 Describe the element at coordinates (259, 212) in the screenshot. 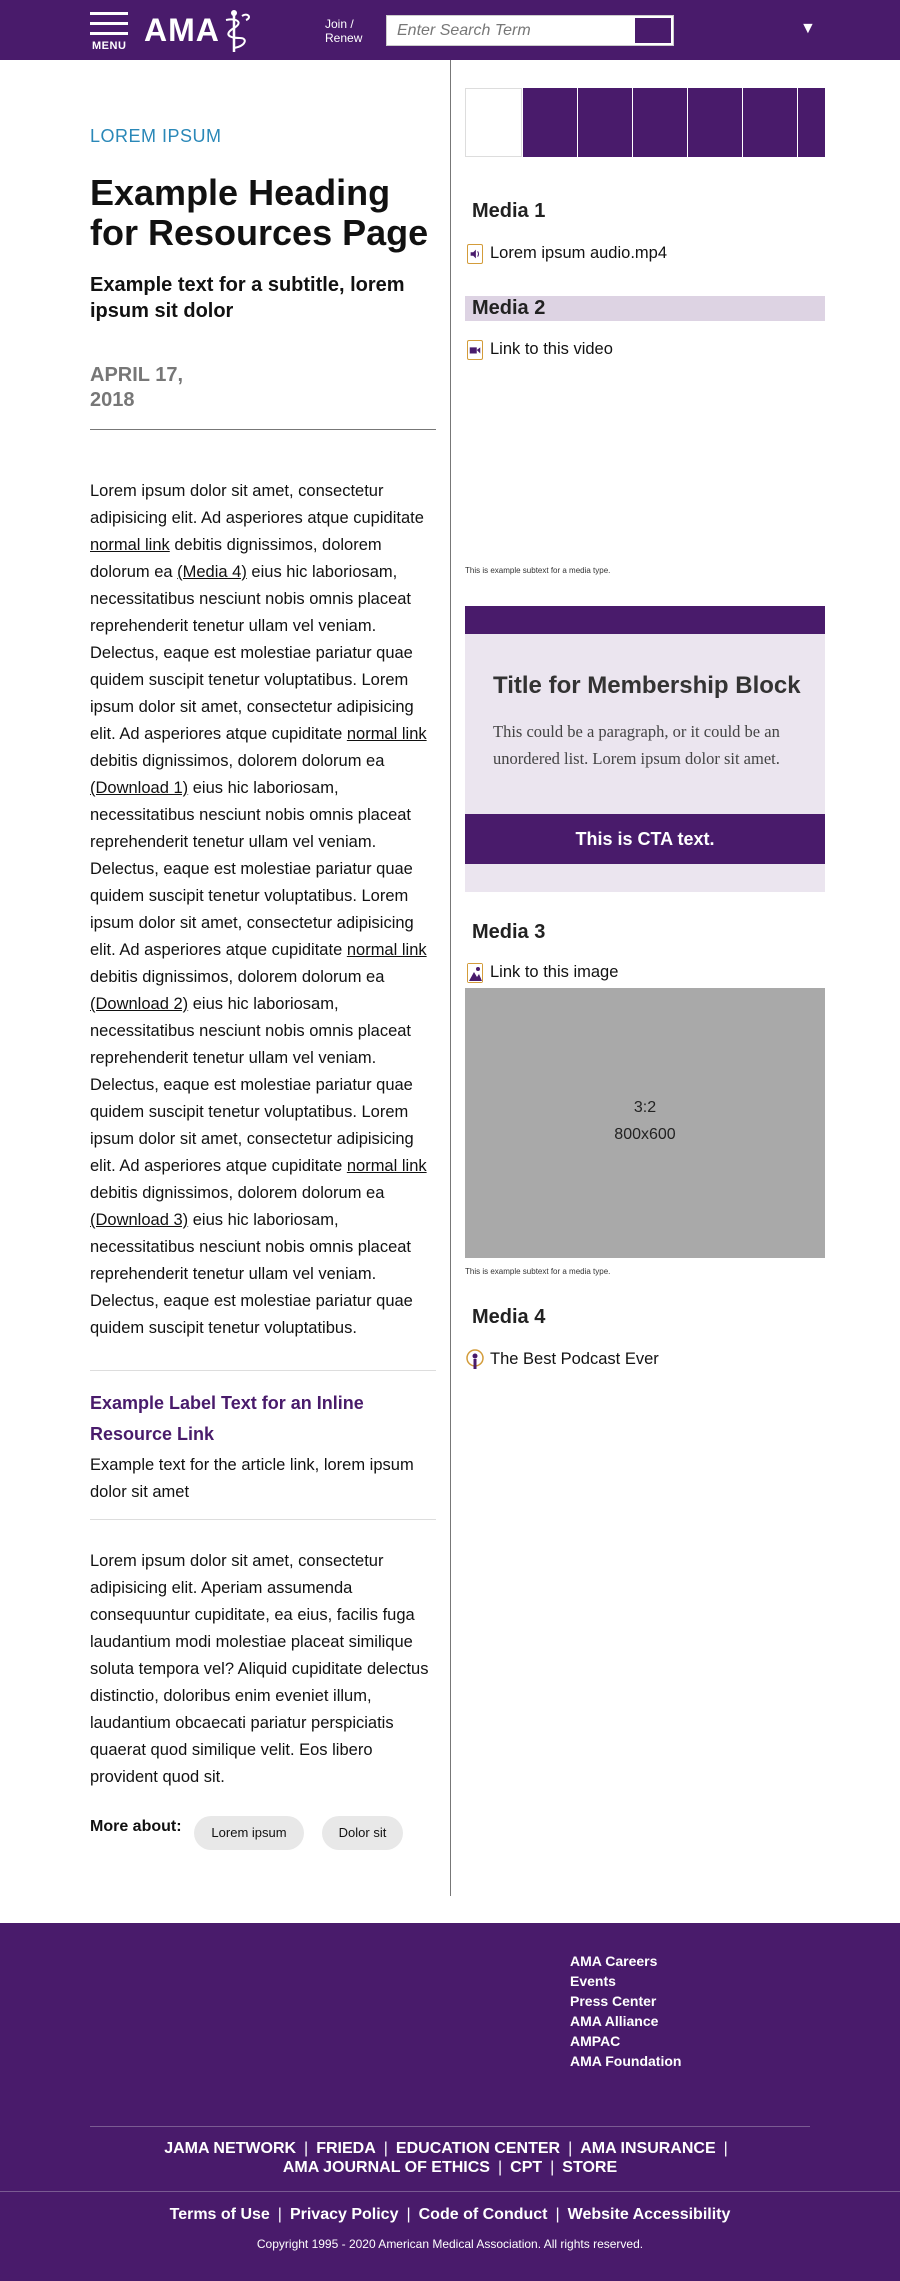

I see `page-title: Example Heading for Resources Page` at that location.